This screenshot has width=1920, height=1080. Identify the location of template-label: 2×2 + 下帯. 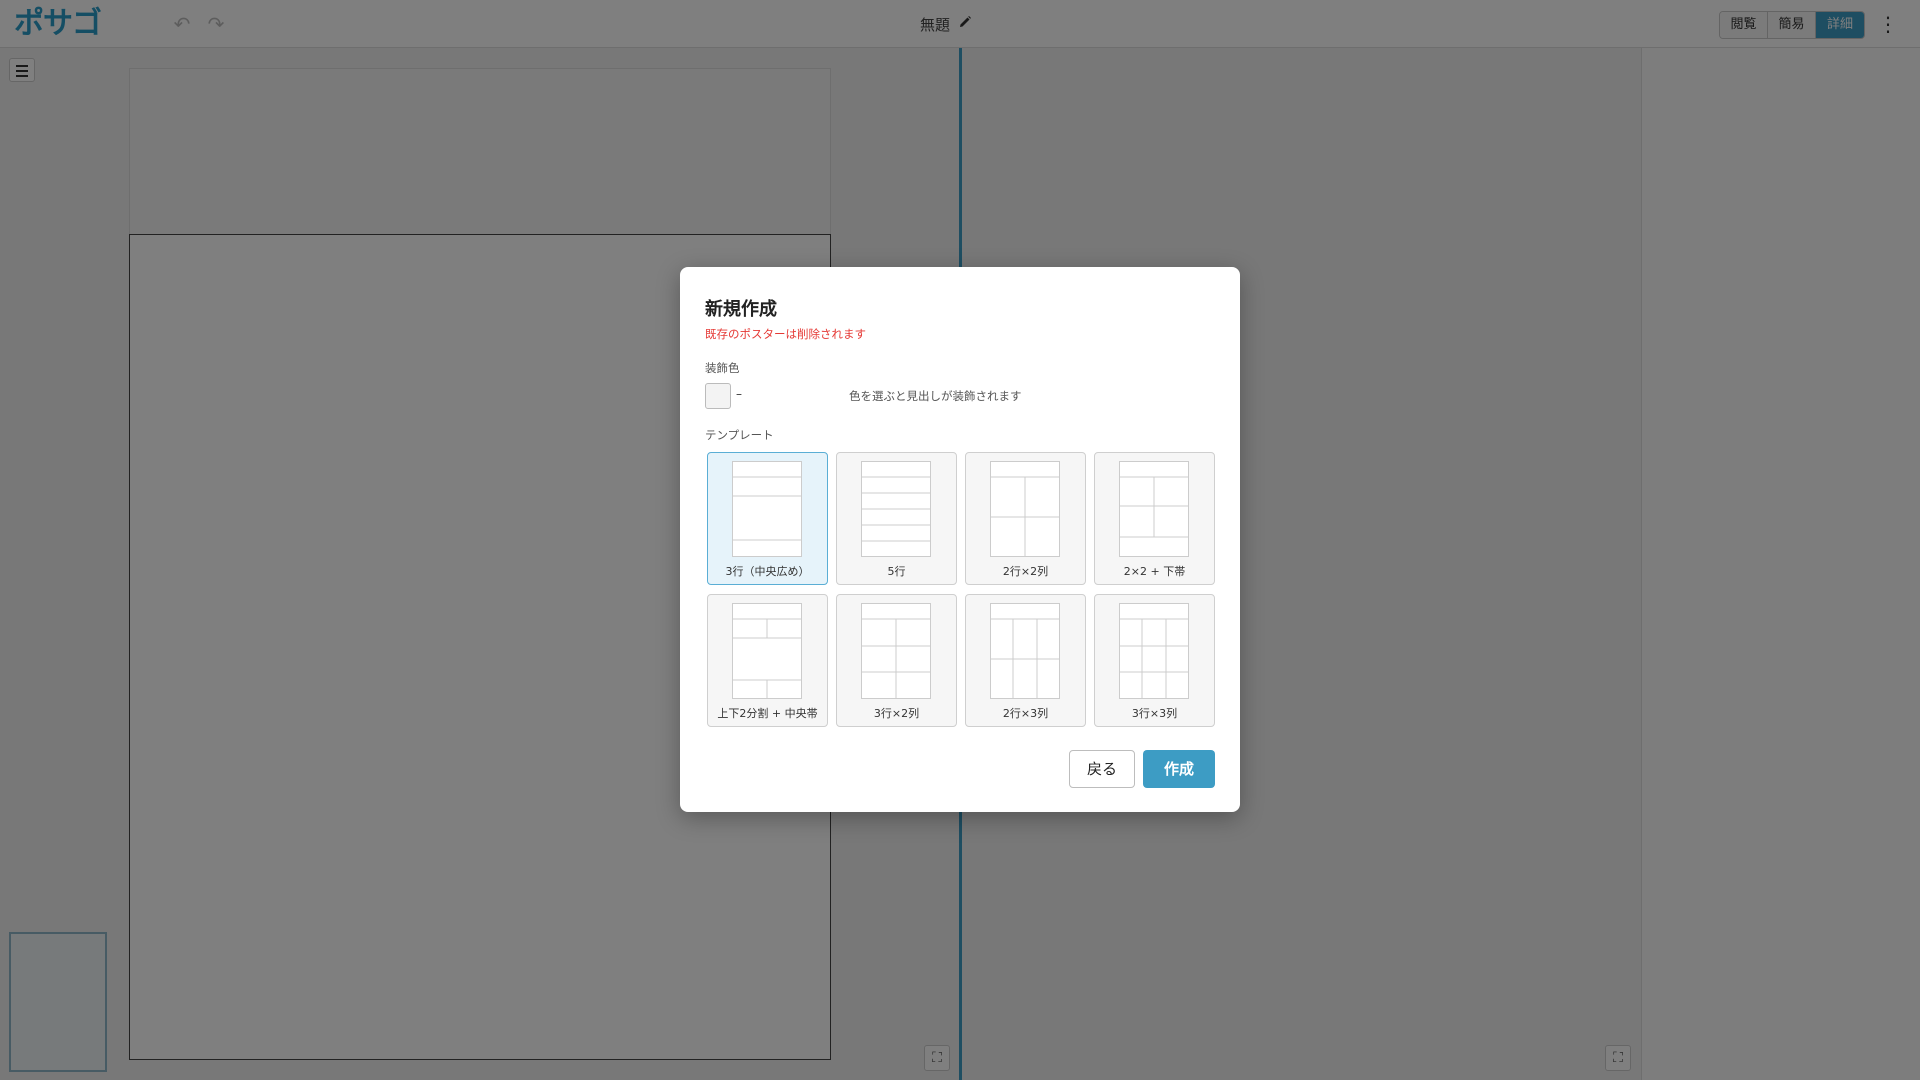
(1154, 571).